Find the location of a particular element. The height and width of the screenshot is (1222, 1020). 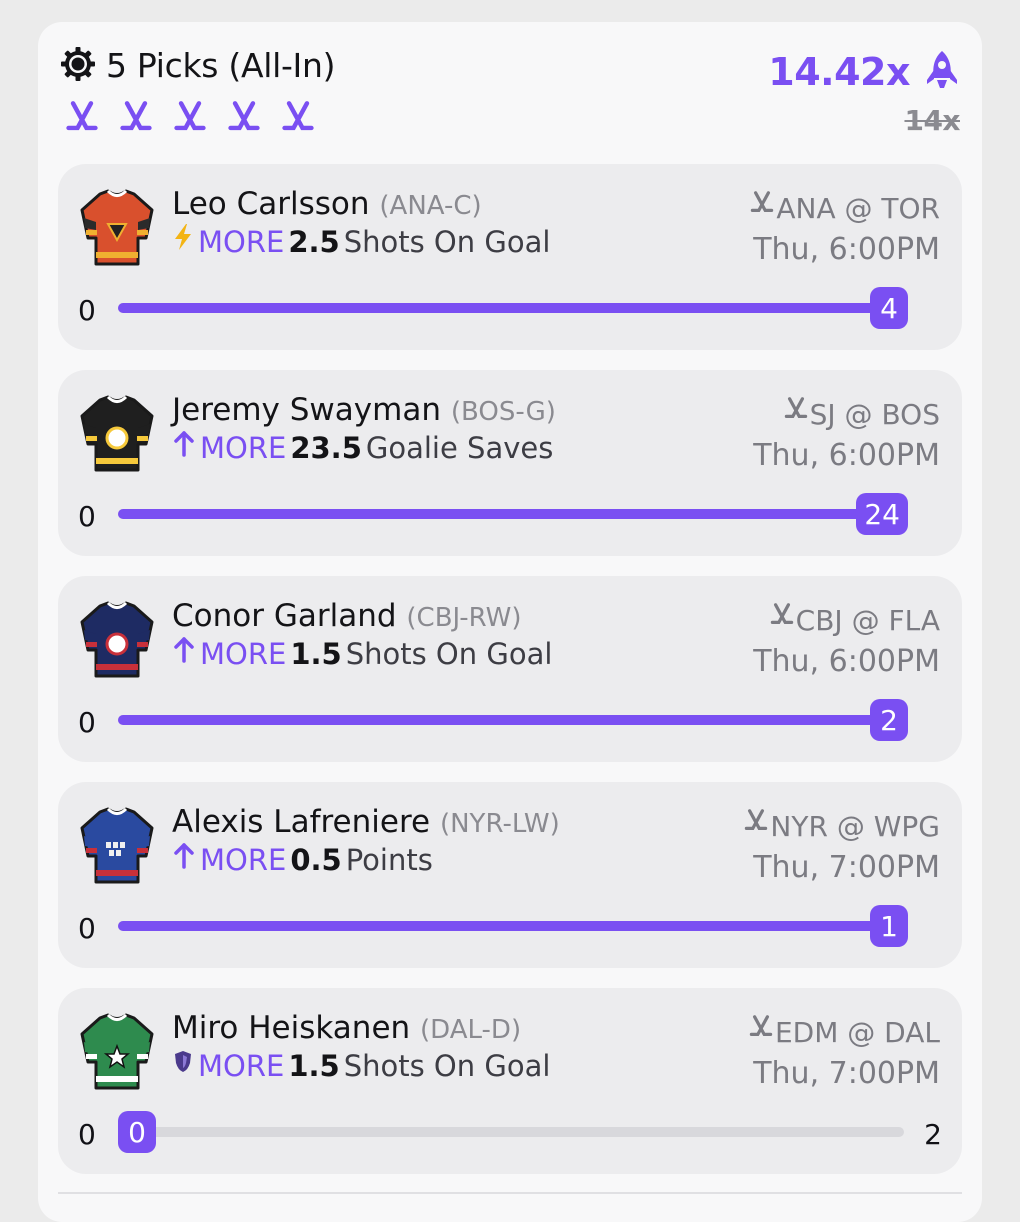

sport-icons is located at coordinates (199, 121).